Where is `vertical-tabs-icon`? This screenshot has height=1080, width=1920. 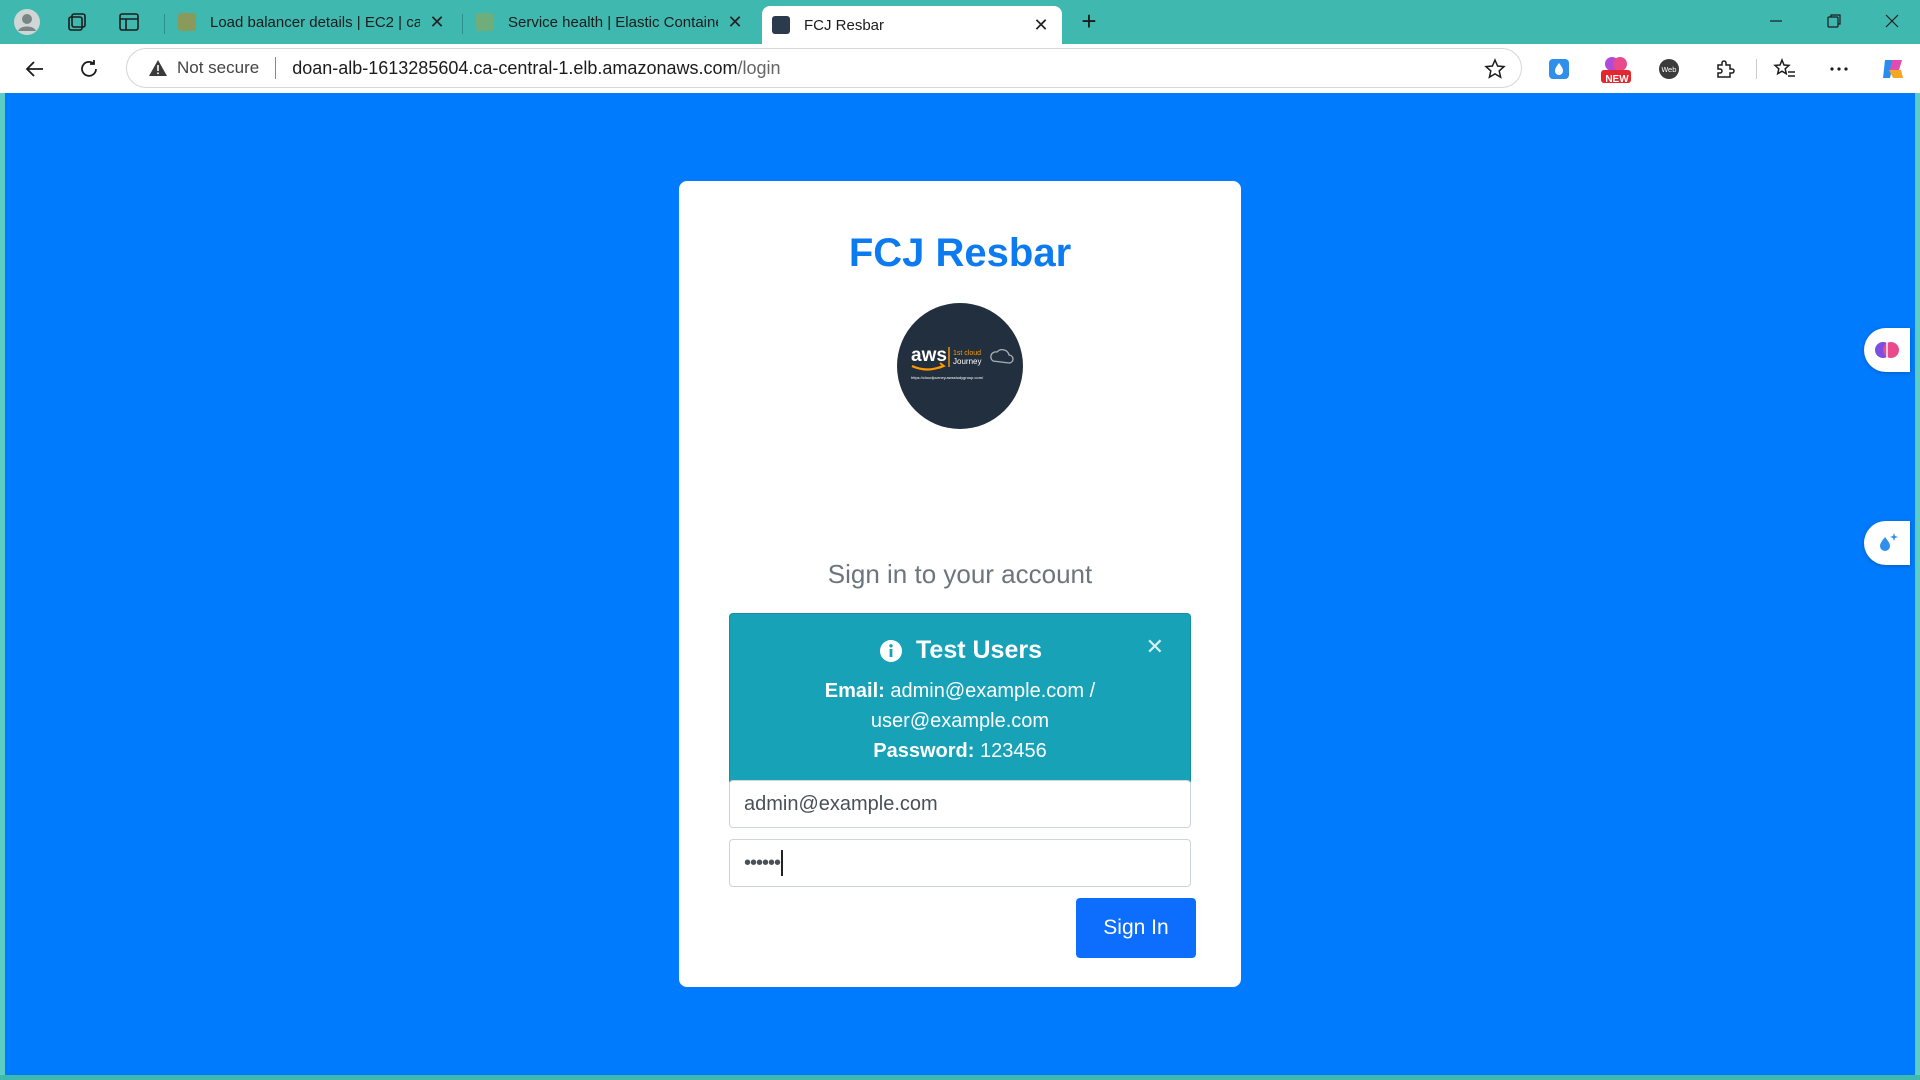
vertical-tabs-icon is located at coordinates (129, 22).